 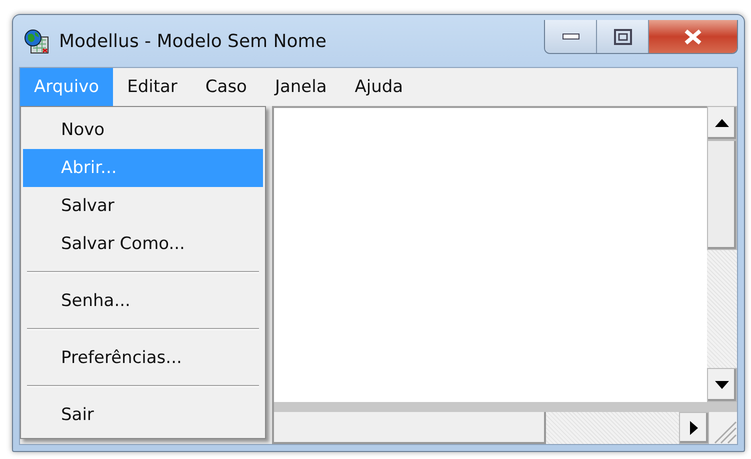 I want to click on close-button, so click(x=693, y=36).